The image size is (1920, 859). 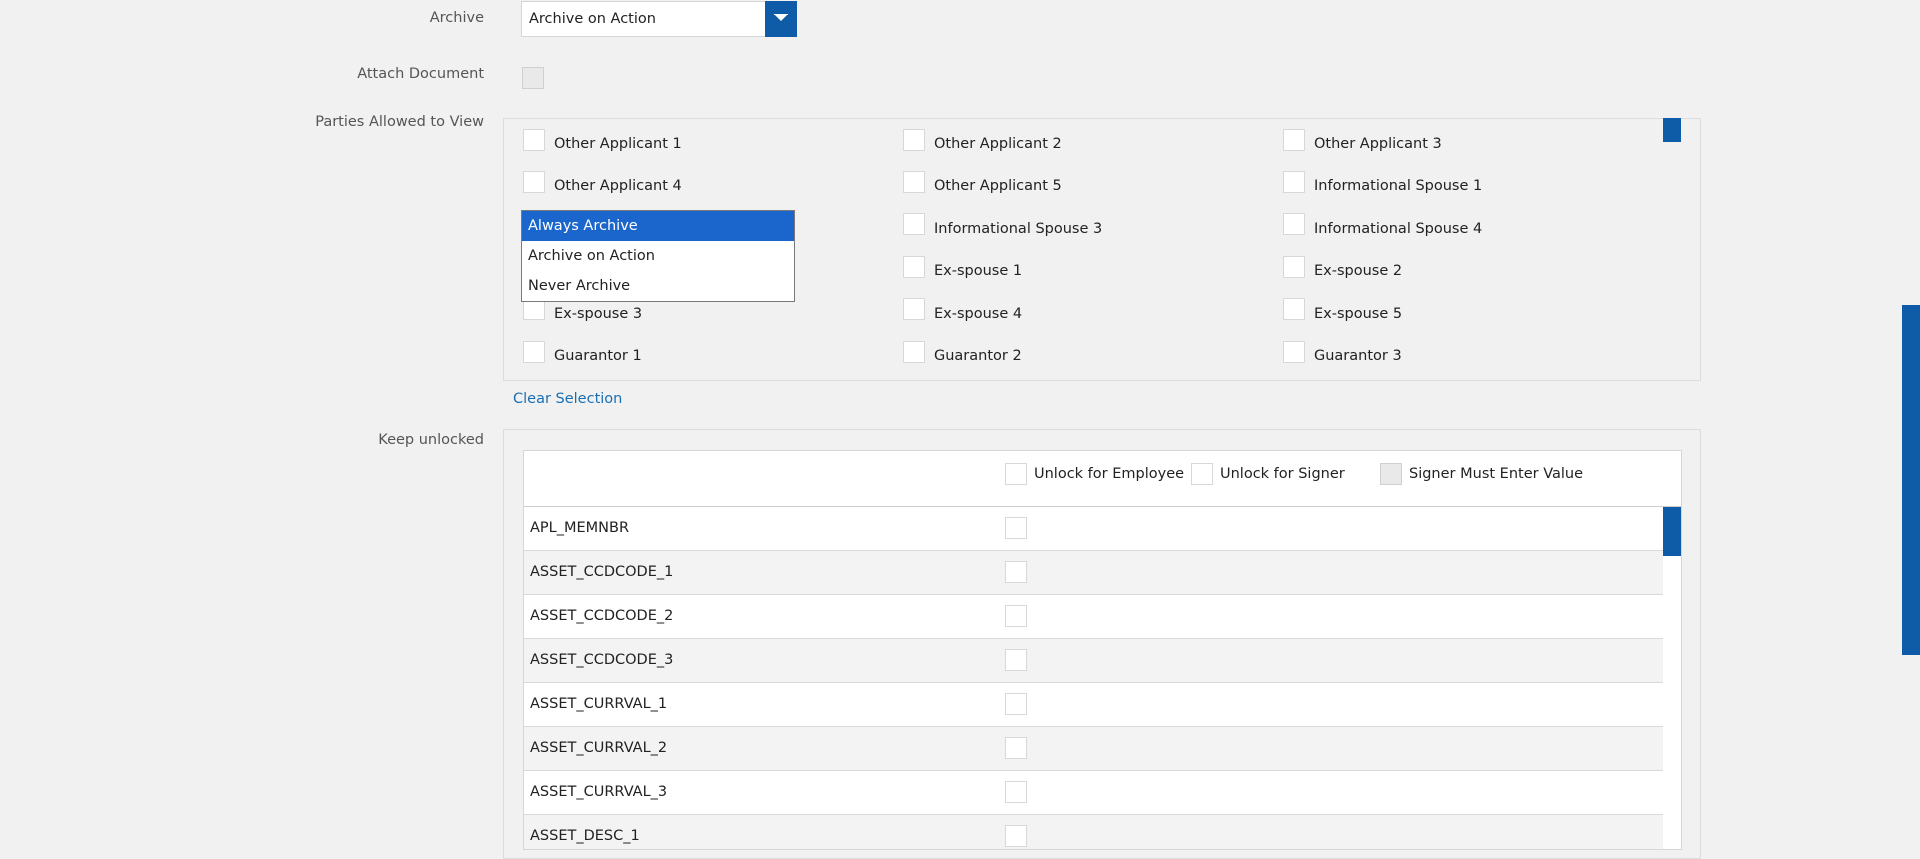 What do you see at coordinates (1093, 832) in the screenshot?
I see `table-row: ASSET_DESC_1` at bounding box center [1093, 832].